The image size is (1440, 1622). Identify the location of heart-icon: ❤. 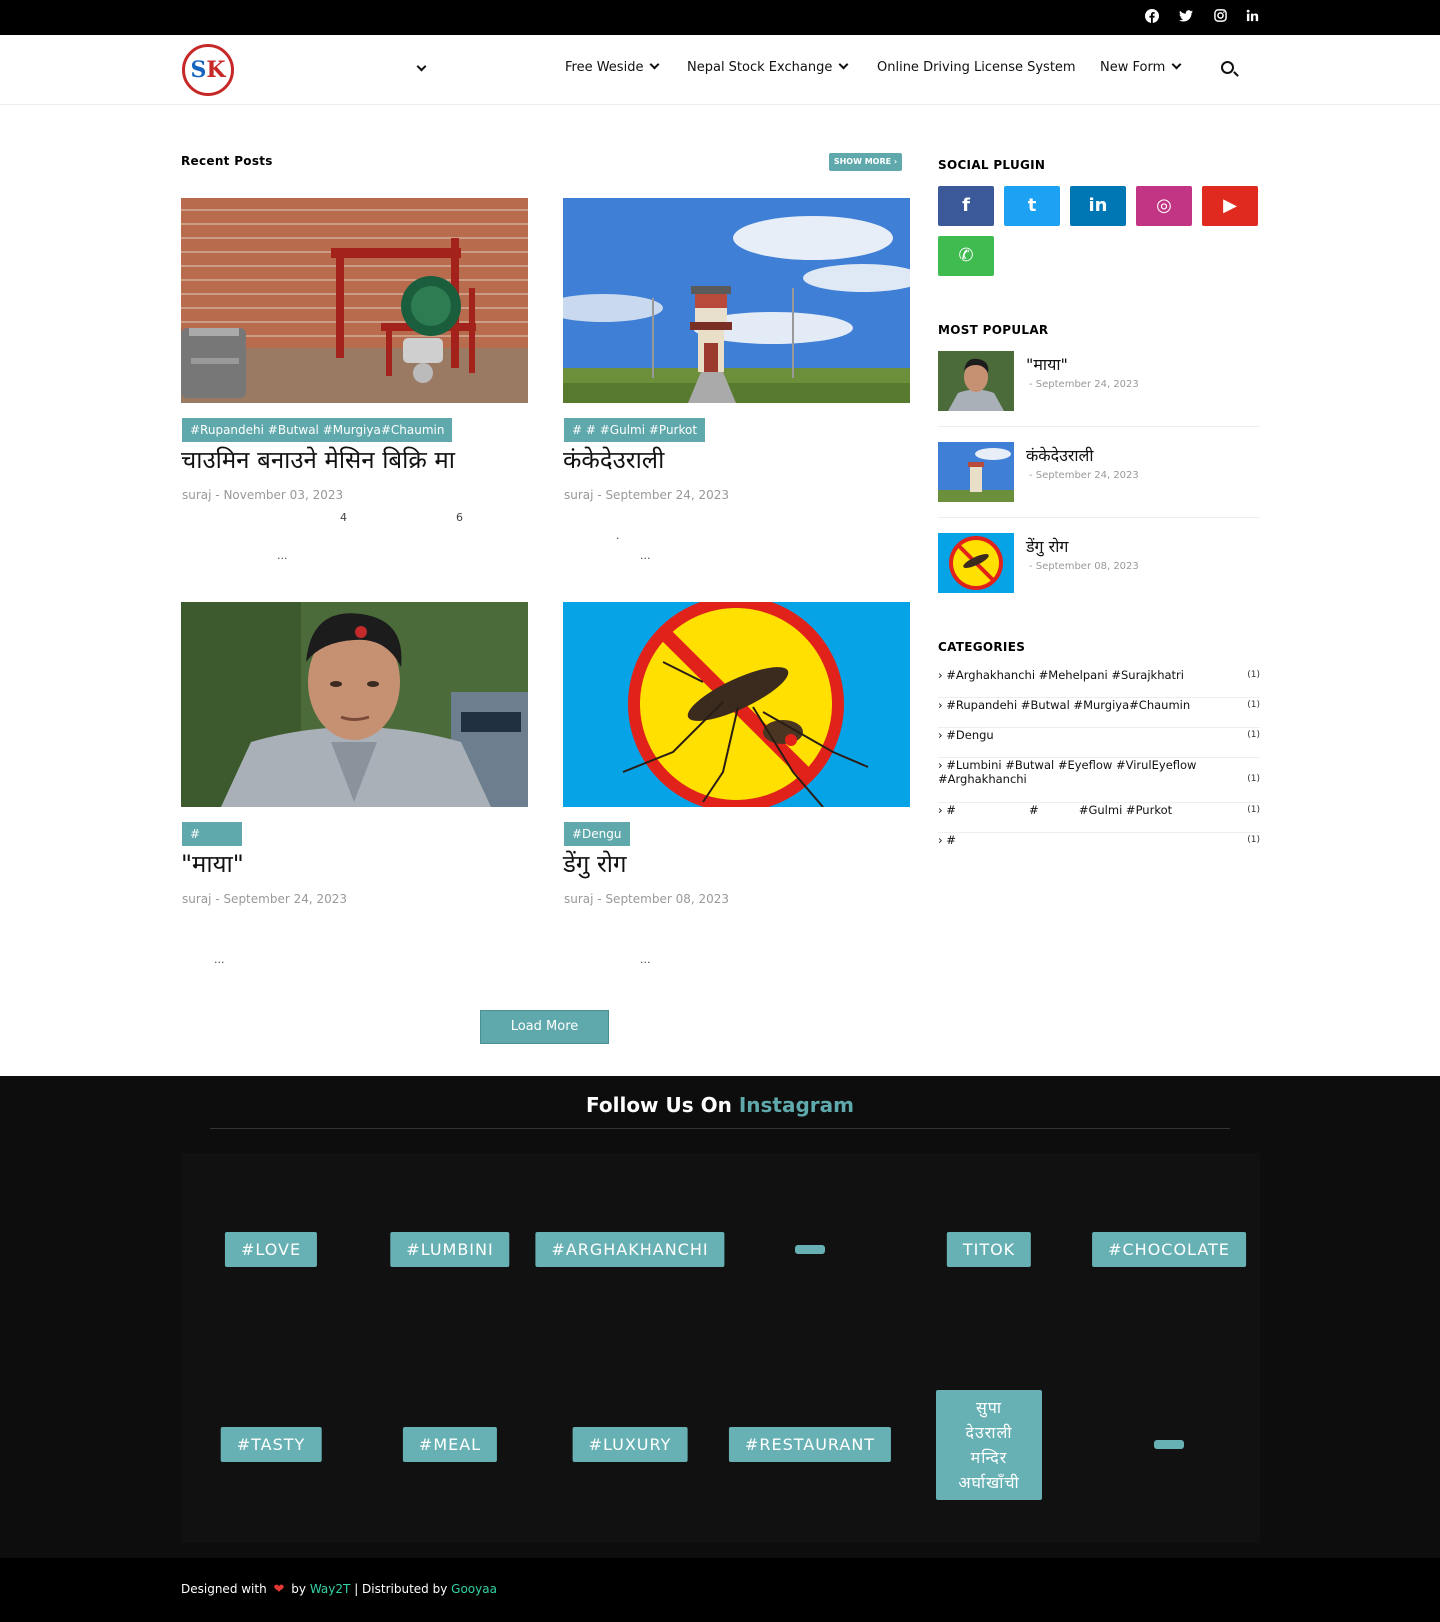
(279, 1589).